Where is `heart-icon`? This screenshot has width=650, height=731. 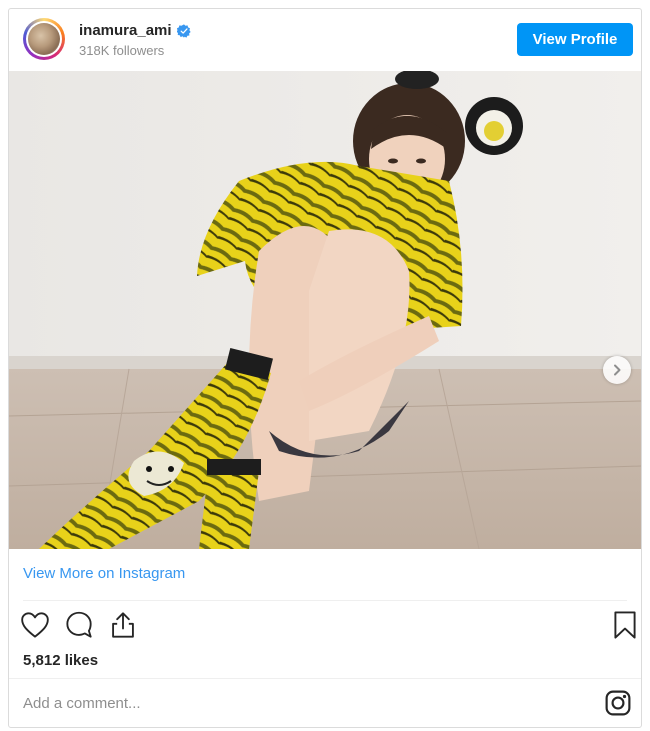
heart-icon is located at coordinates (35, 625).